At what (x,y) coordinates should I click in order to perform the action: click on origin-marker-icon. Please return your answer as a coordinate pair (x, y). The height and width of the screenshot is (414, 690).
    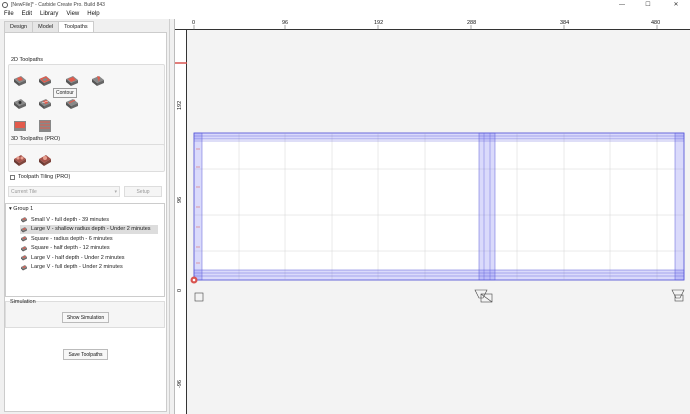
    Looking at the image, I should click on (194, 280).